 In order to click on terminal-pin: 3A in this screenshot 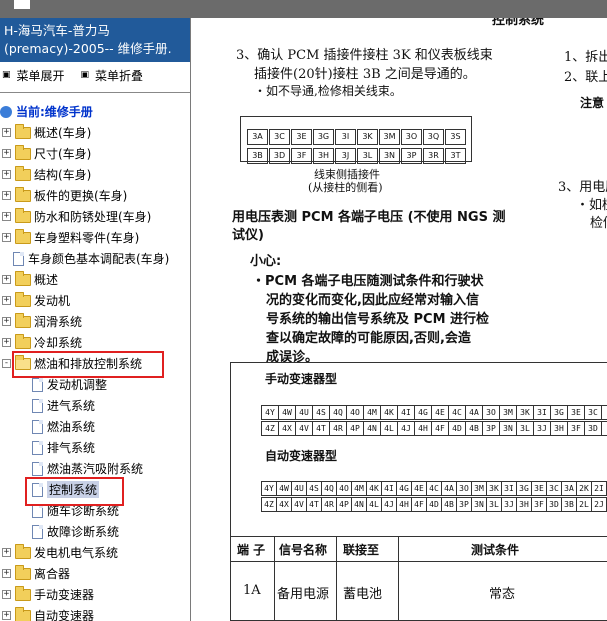, I will do `click(569, 488)`.